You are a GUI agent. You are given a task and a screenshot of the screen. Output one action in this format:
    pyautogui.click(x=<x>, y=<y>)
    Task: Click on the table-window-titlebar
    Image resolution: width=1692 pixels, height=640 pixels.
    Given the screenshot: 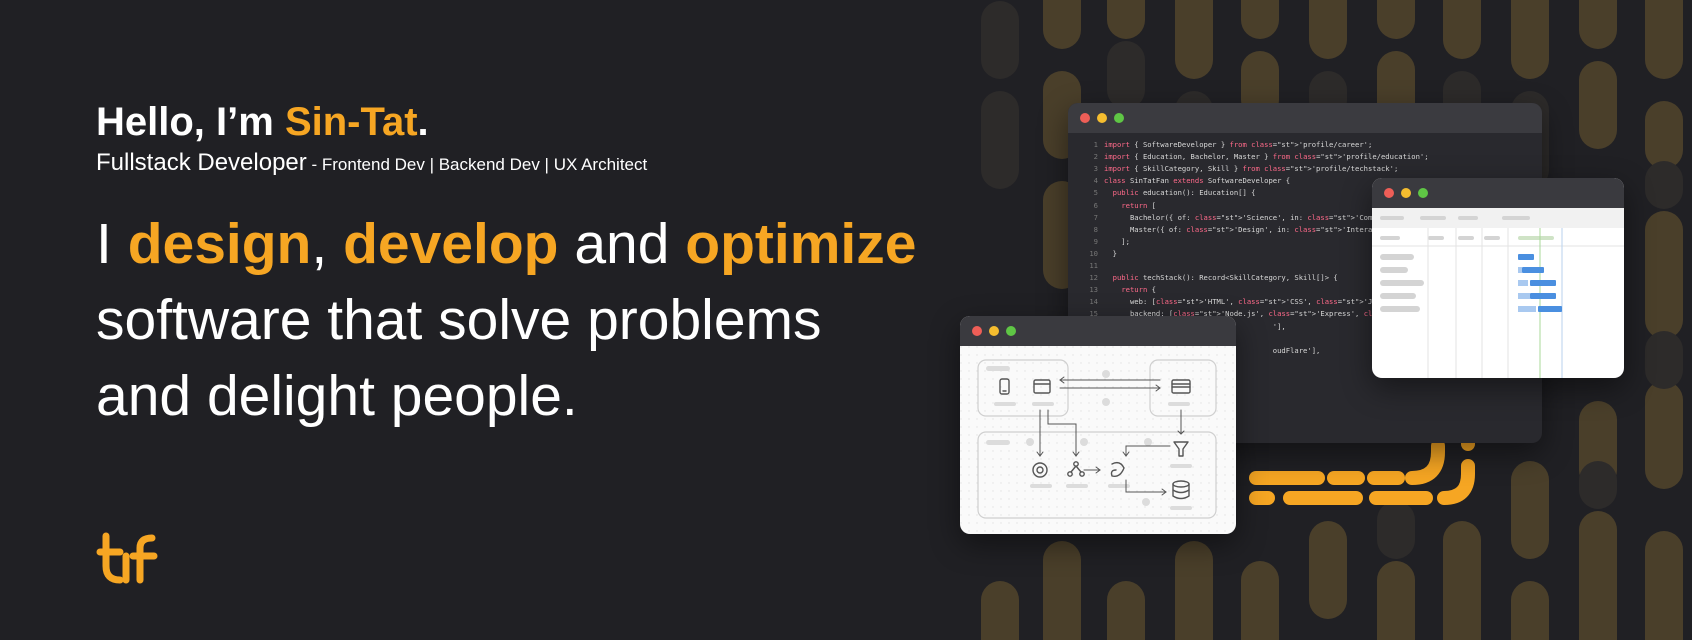 What is the action you would take?
    pyautogui.click(x=1498, y=193)
    